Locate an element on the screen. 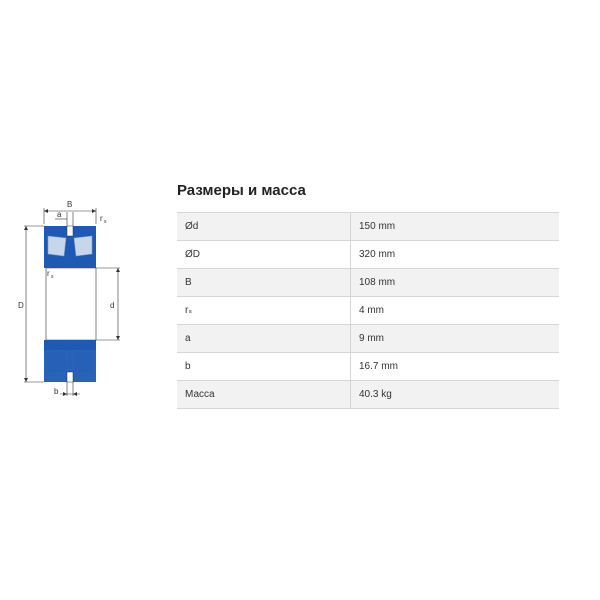 This screenshot has width=600, height=600. row-label: a is located at coordinates (264, 338).